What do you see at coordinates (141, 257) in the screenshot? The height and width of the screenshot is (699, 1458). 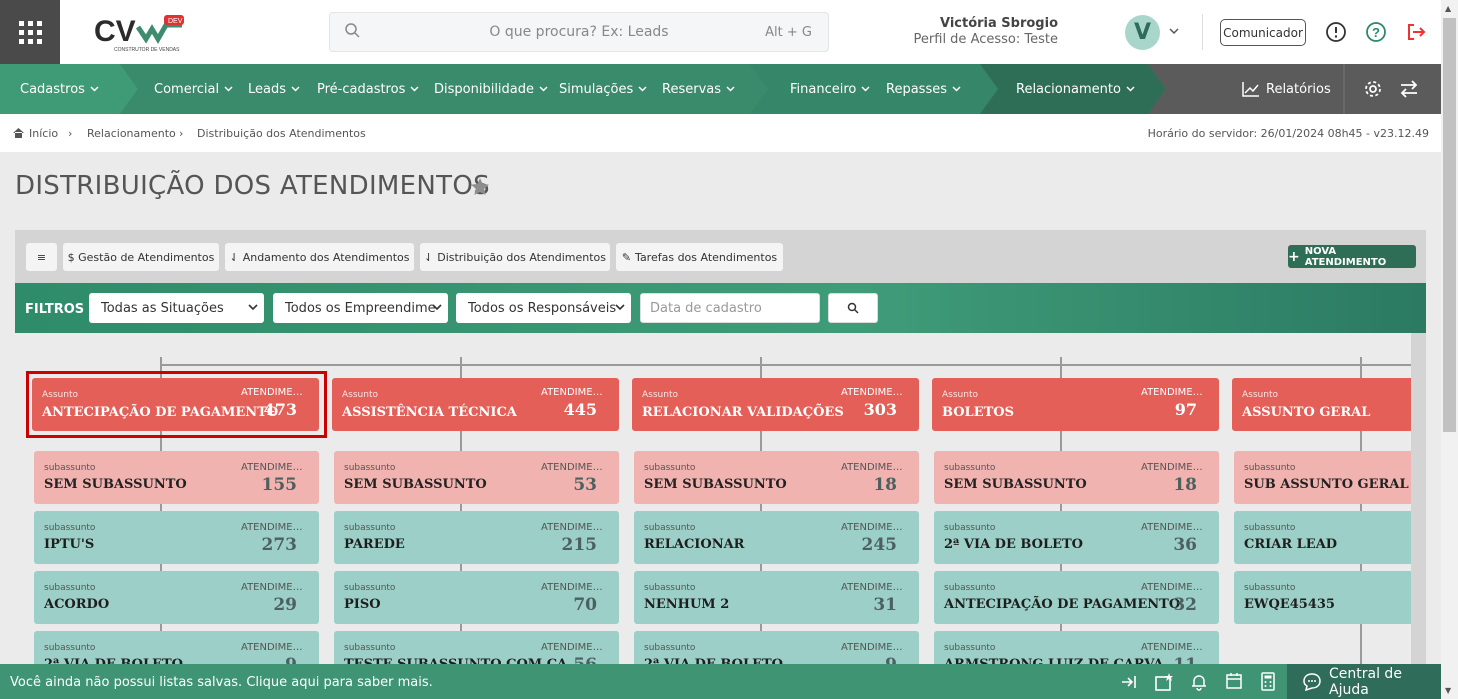 I see `gestao-button: $ Gestão de Atendimentos` at bounding box center [141, 257].